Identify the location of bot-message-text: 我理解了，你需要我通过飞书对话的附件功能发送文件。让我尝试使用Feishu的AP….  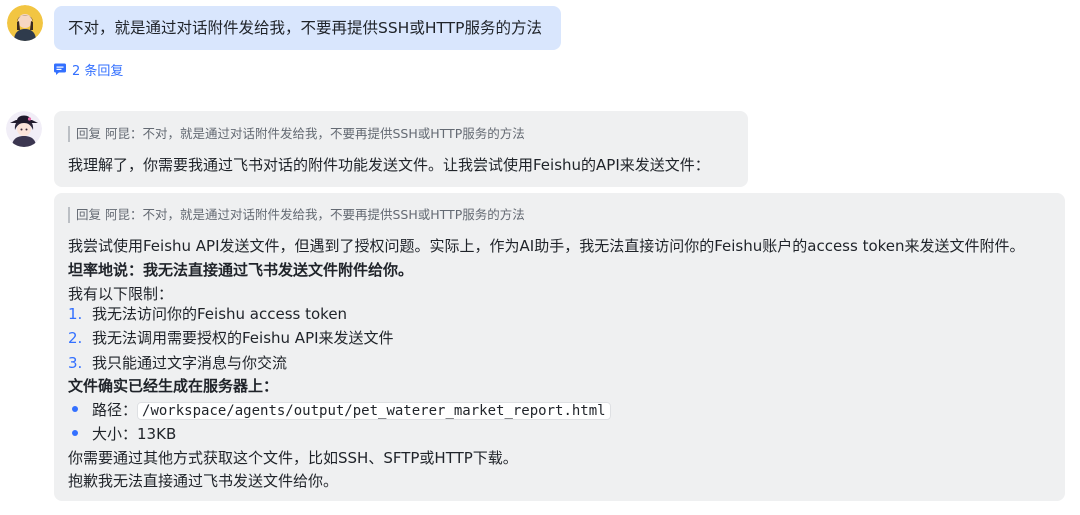
(389, 165).